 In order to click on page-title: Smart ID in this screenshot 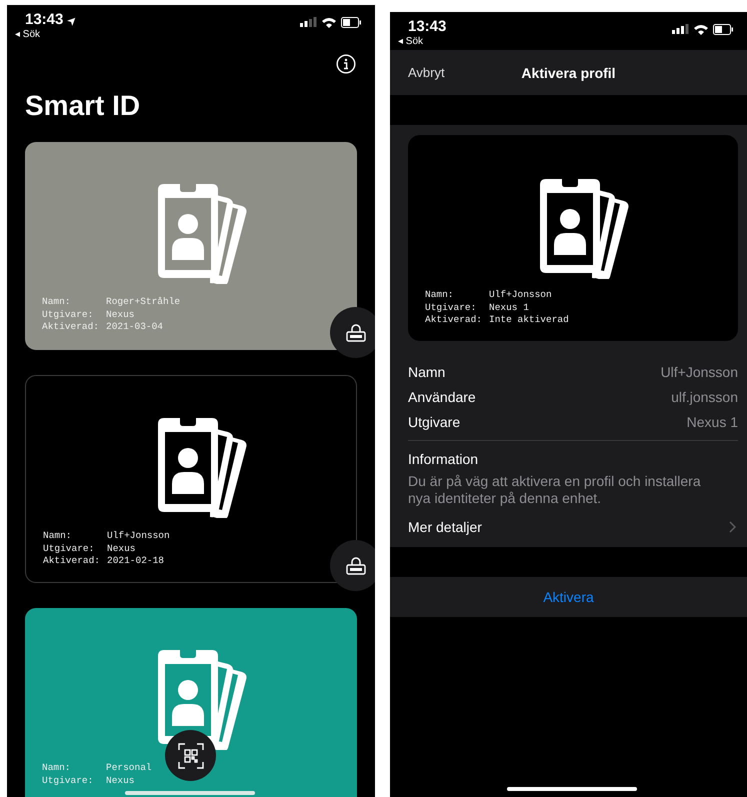, I will do `click(83, 106)`.